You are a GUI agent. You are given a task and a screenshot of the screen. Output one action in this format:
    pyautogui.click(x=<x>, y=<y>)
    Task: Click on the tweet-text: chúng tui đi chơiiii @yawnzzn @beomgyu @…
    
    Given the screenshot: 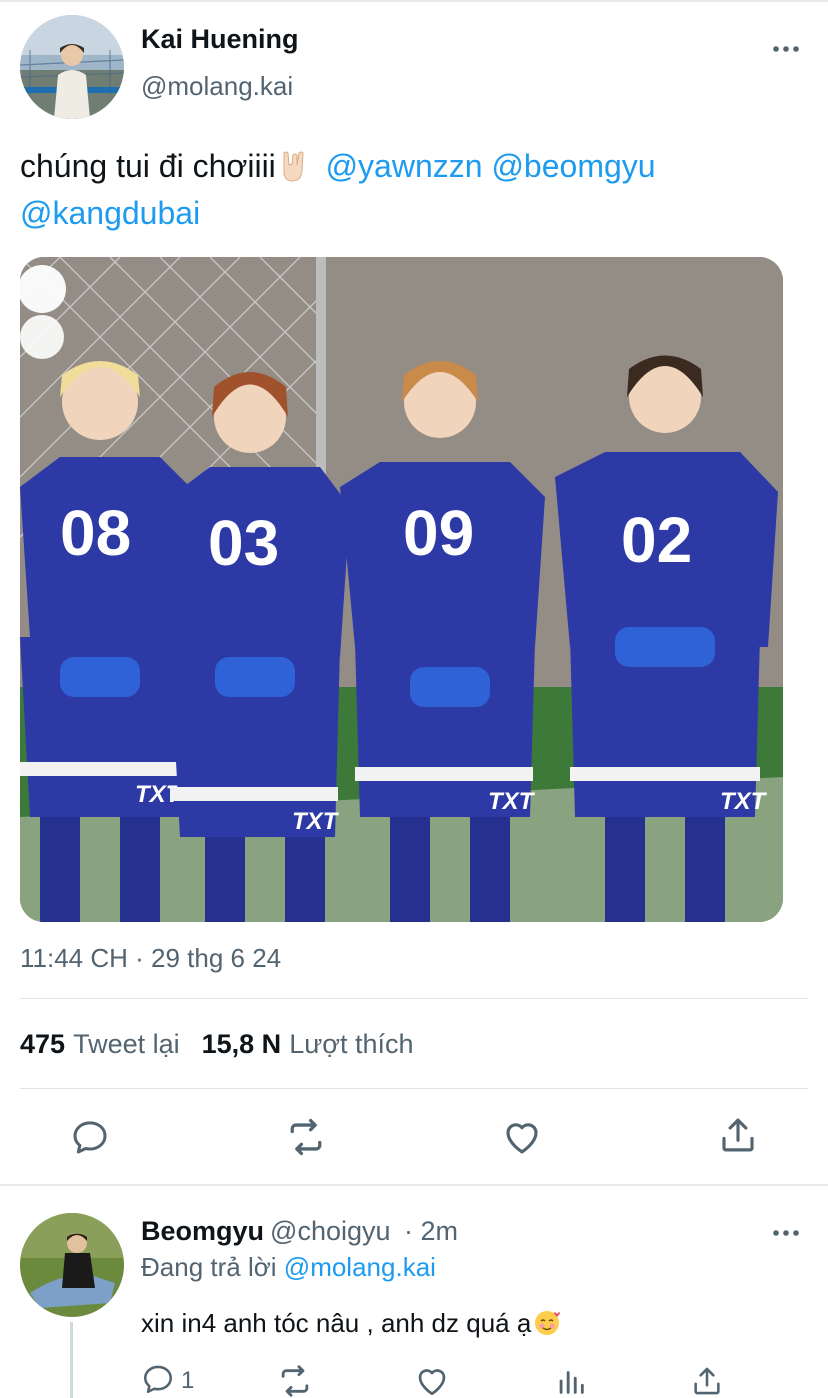 What is the action you would take?
    pyautogui.click(x=410, y=190)
    